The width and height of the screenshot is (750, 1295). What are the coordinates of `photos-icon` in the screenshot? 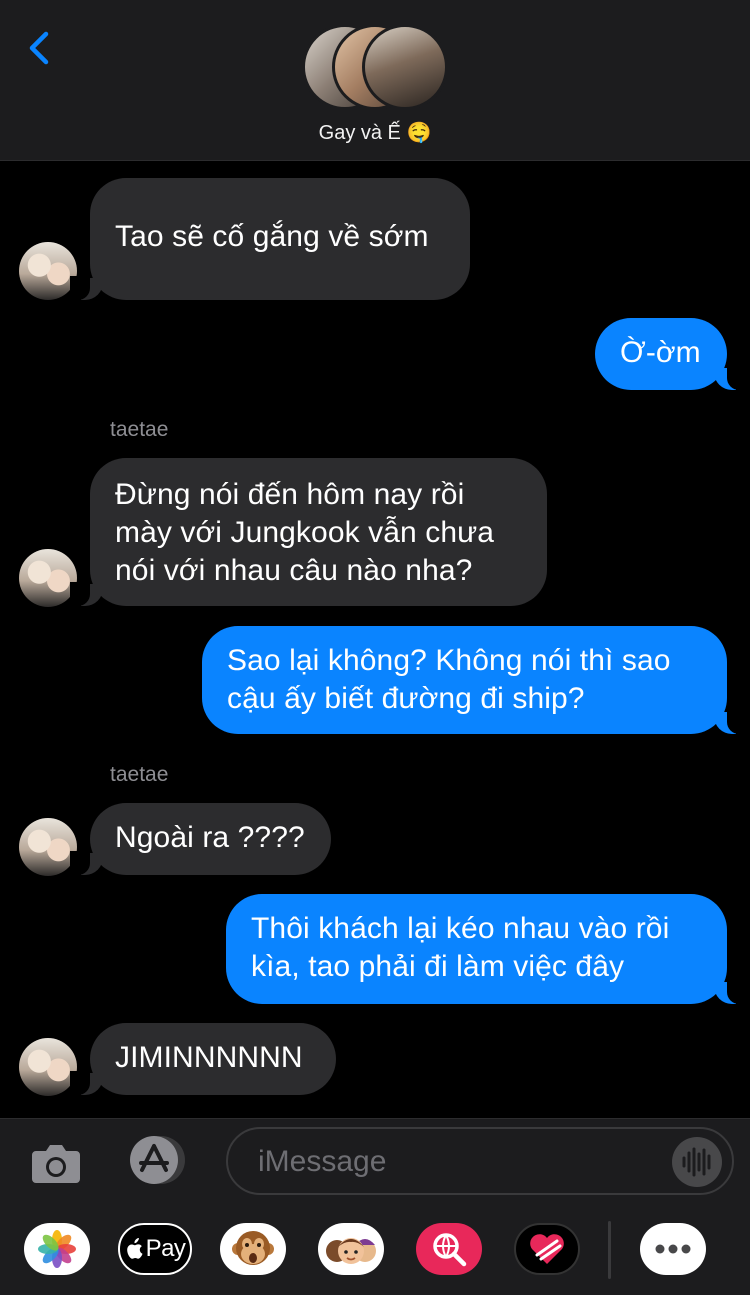 It's located at (57, 1249).